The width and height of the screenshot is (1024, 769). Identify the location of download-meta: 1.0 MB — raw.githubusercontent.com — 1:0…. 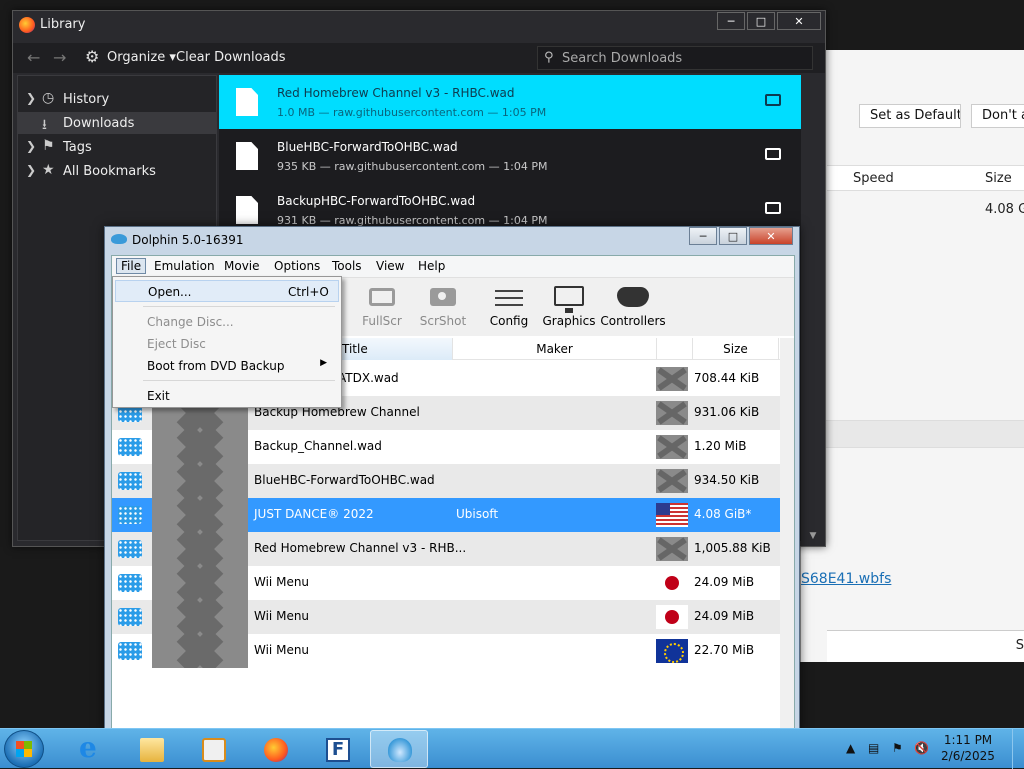
(412, 112).